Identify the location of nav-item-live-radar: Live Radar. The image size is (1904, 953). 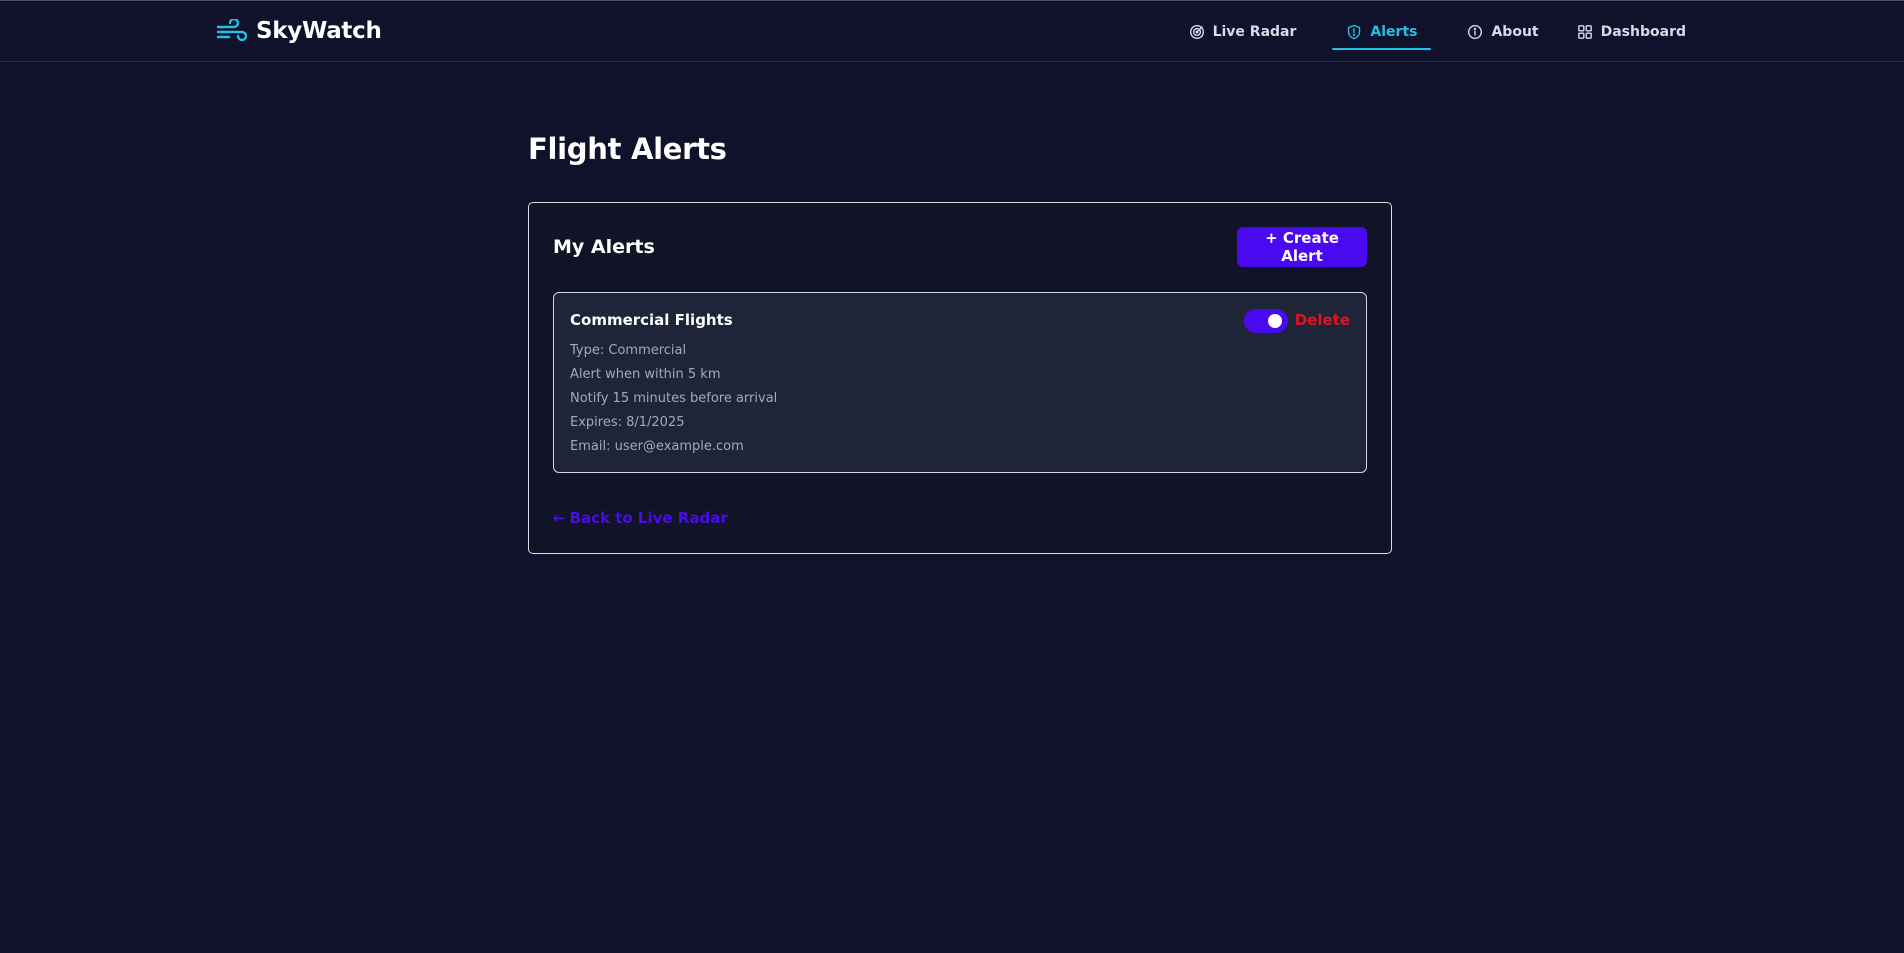
(1243, 31).